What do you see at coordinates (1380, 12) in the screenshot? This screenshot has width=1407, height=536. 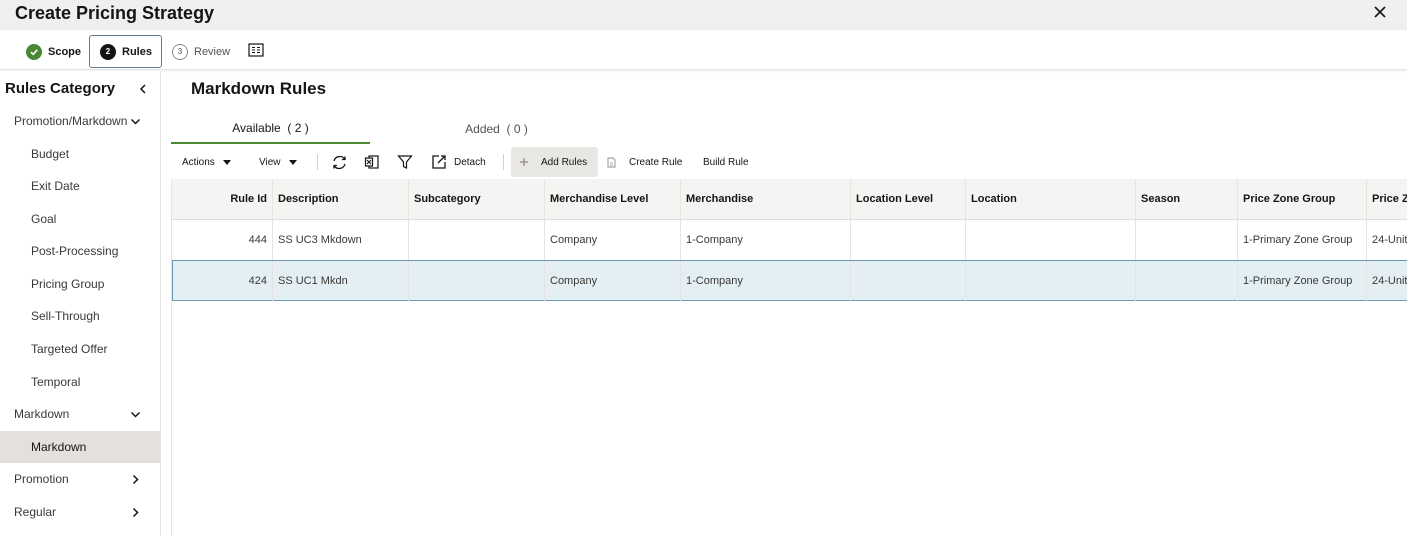 I see `close-icon` at bounding box center [1380, 12].